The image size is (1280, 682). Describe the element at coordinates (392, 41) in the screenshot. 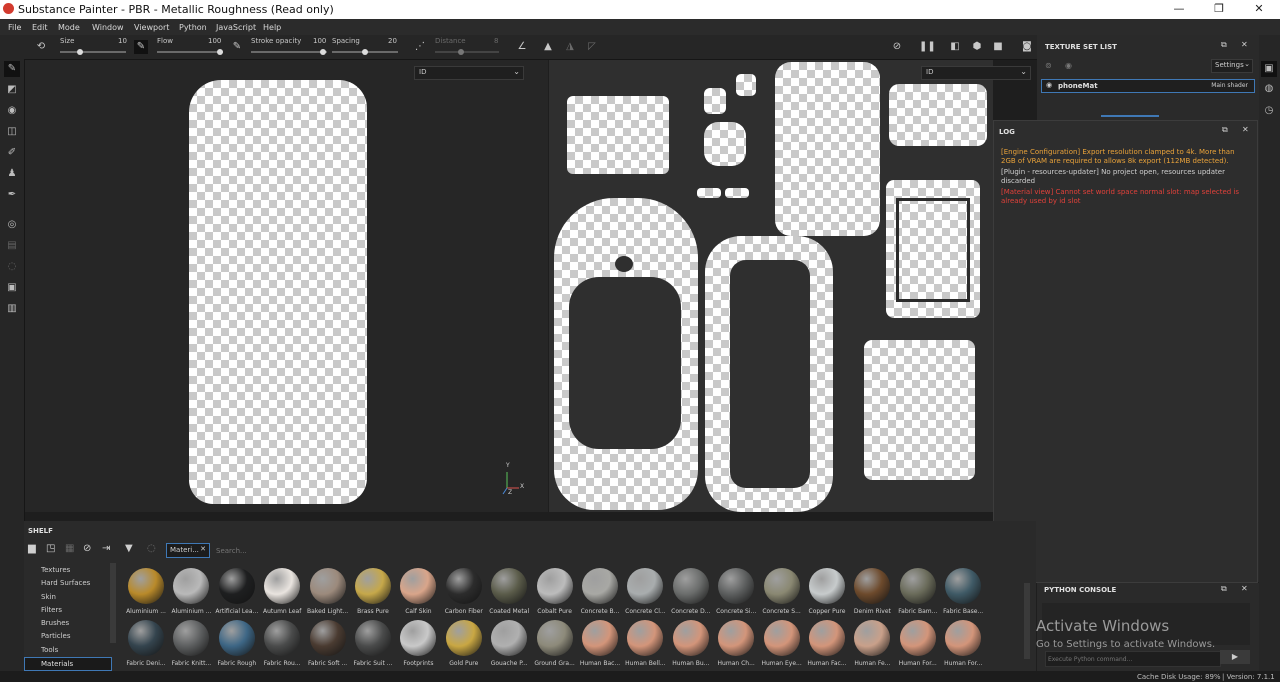

I see `spacing-value: 20` at that location.